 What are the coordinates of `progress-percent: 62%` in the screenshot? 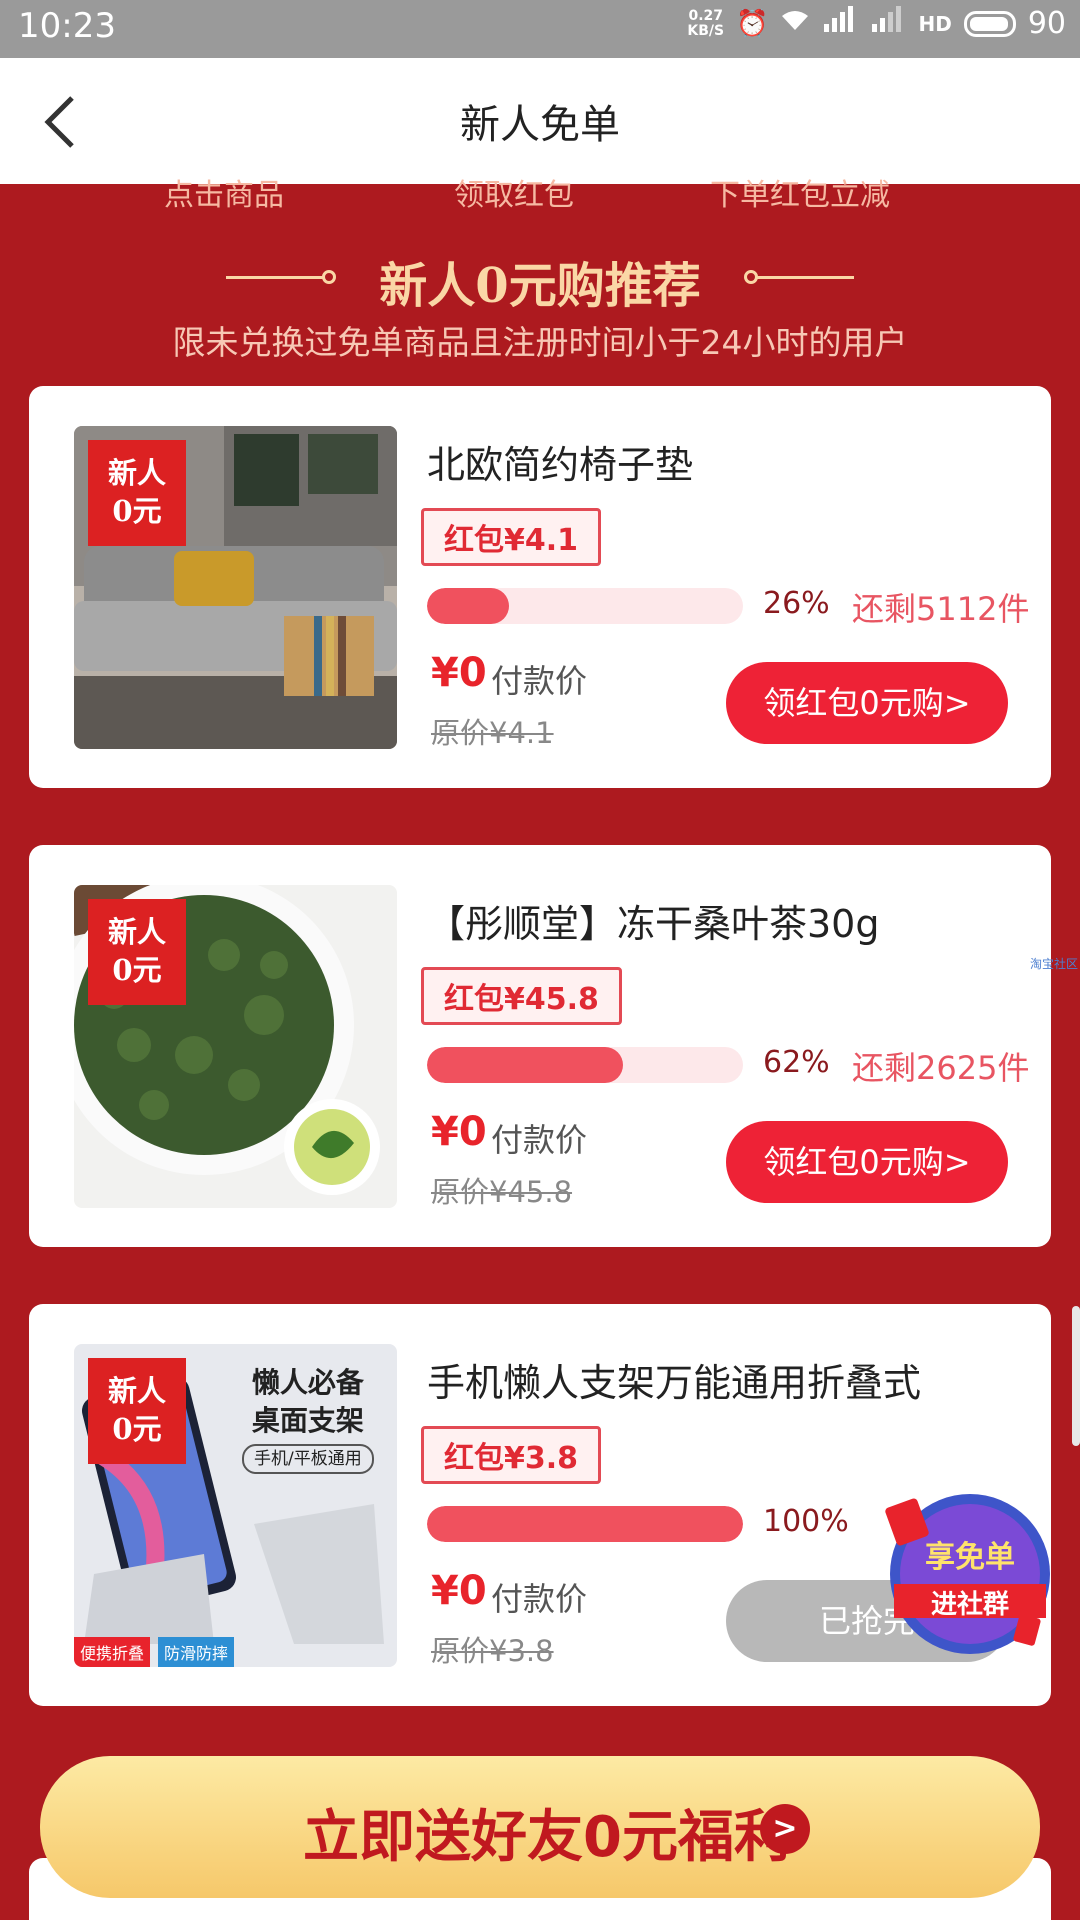 It's located at (796, 1062).